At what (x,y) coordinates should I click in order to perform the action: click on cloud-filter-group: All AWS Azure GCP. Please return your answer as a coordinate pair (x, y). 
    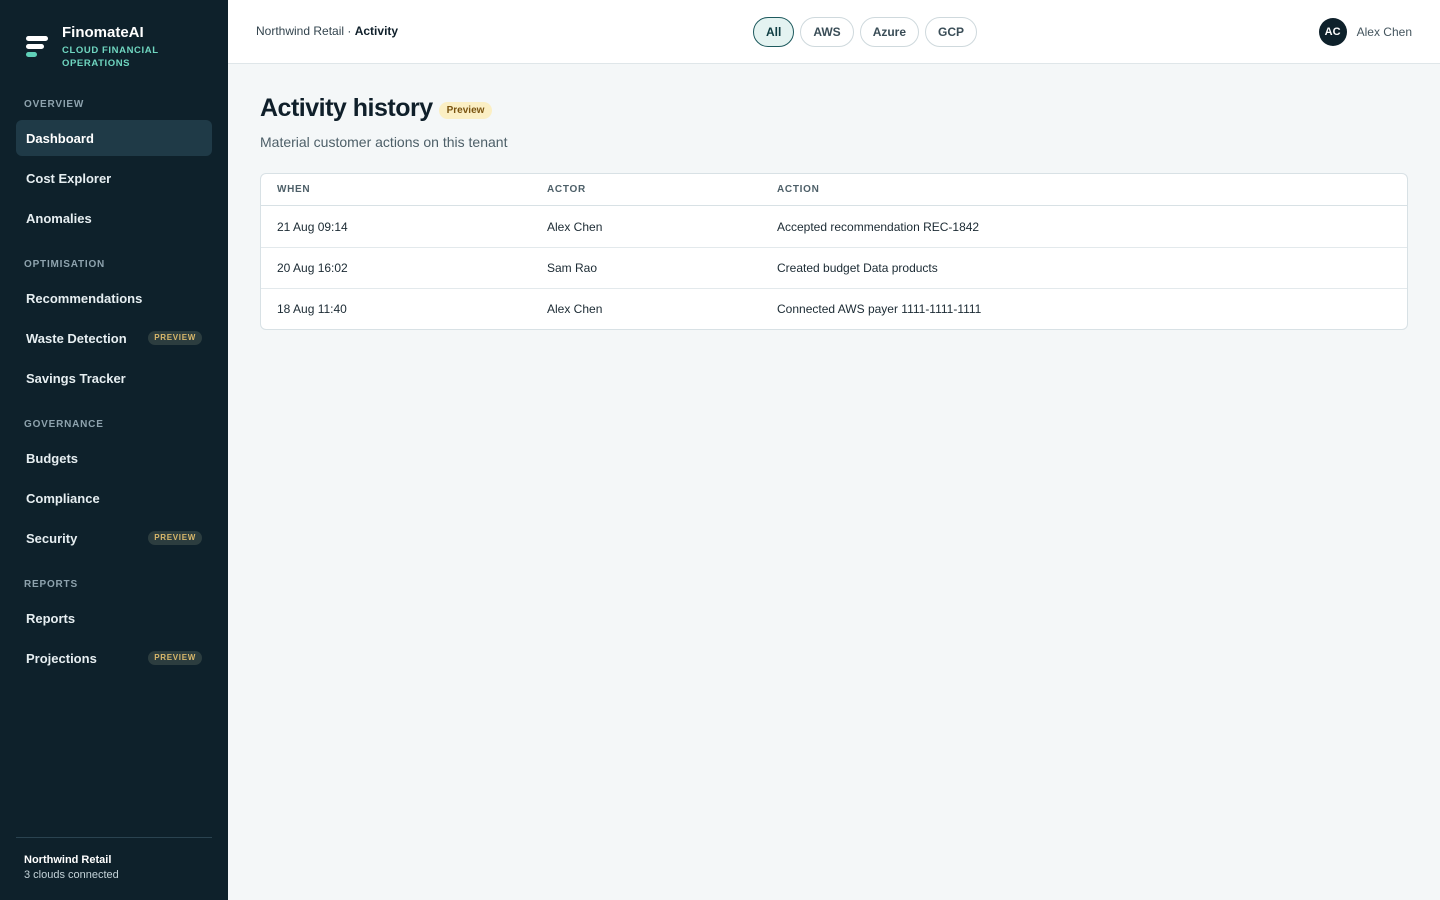
    Looking at the image, I should click on (865, 32).